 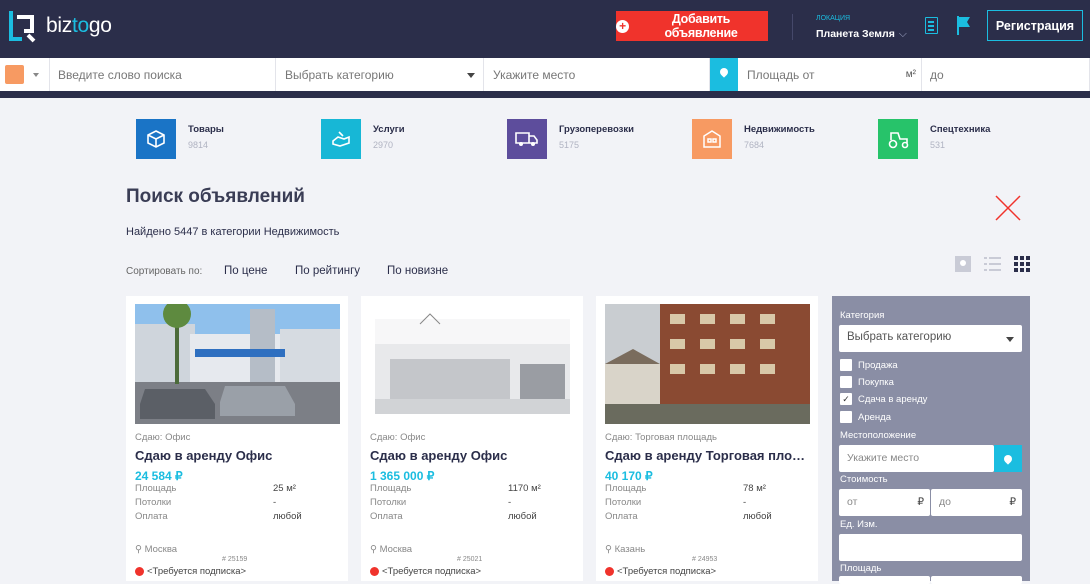 What do you see at coordinates (884, 502) in the screenshot?
I see `filter-price-from: от ₽` at bounding box center [884, 502].